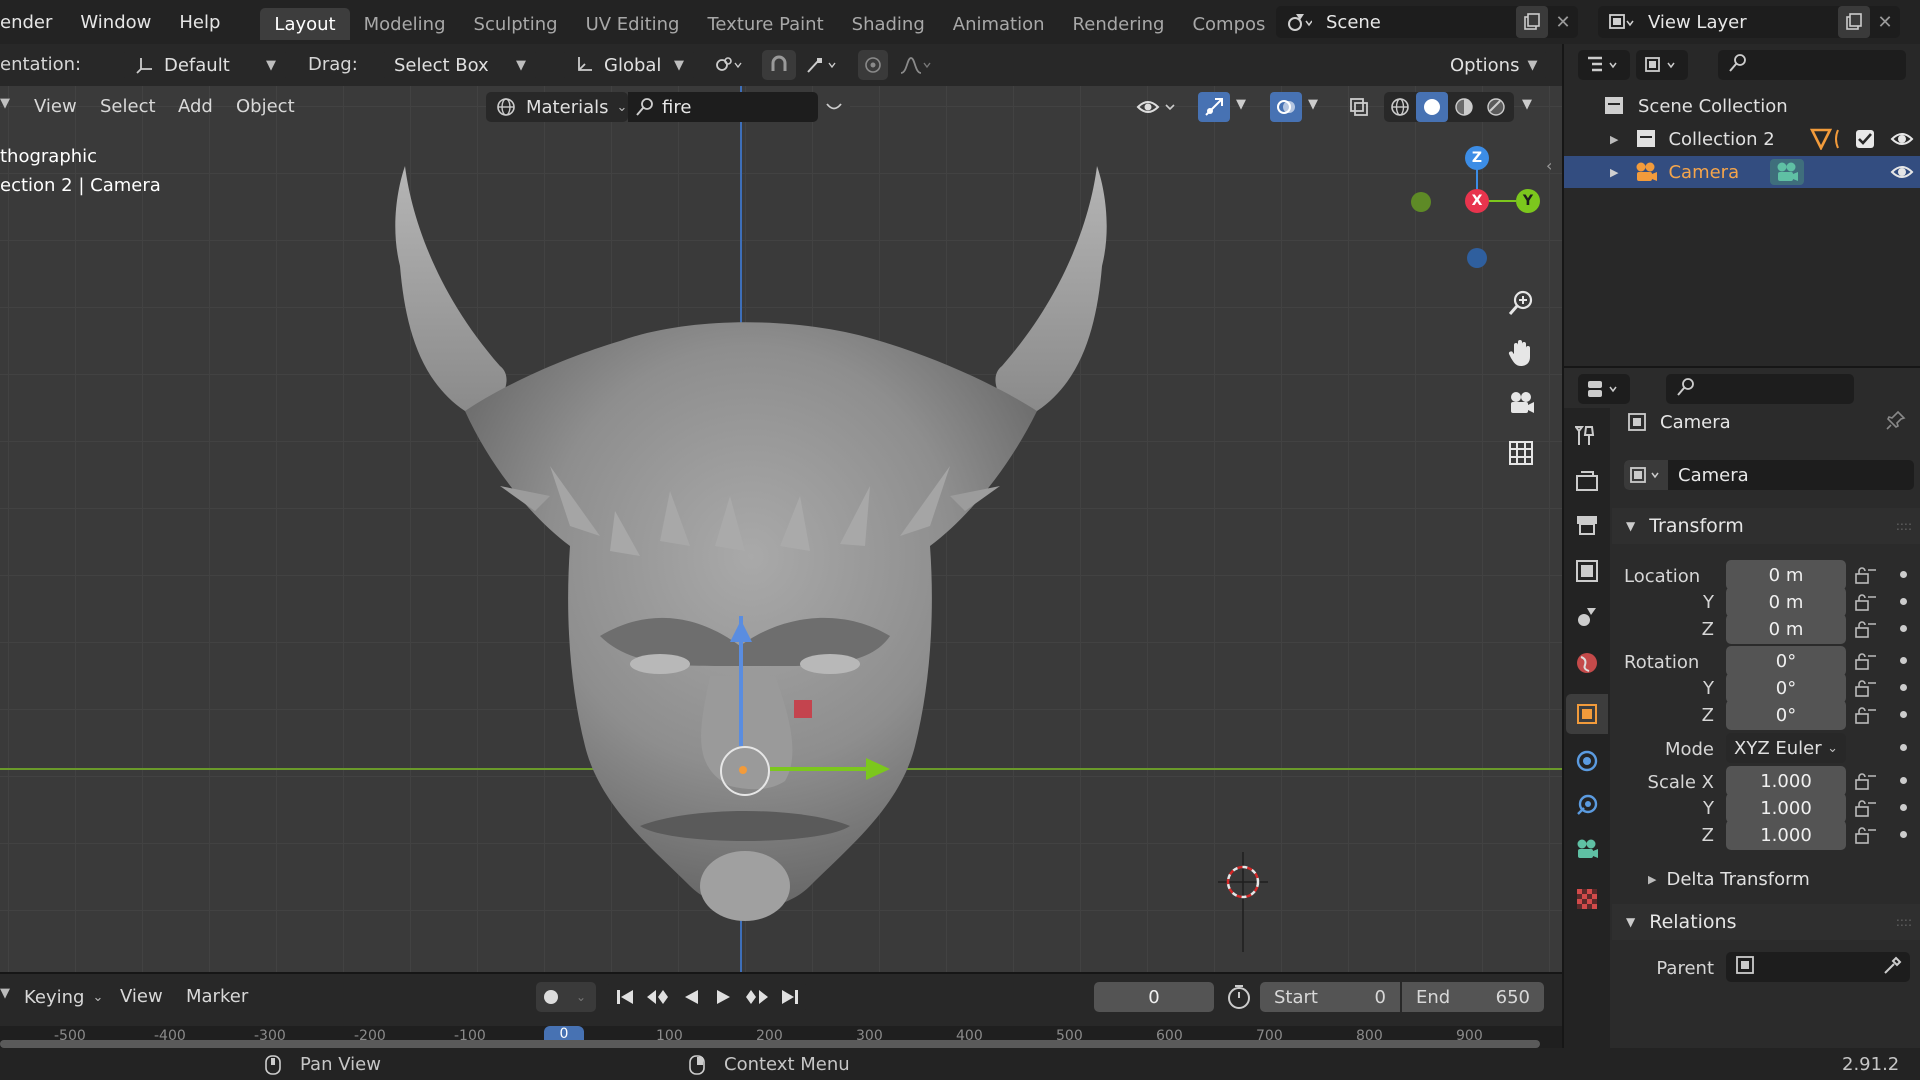 Image resolution: width=1920 pixels, height=1080 pixels. What do you see at coordinates (1563, 22) in the screenshot?
I see `delete-scene-icon: ✕` at bounding box center [1563, 22].